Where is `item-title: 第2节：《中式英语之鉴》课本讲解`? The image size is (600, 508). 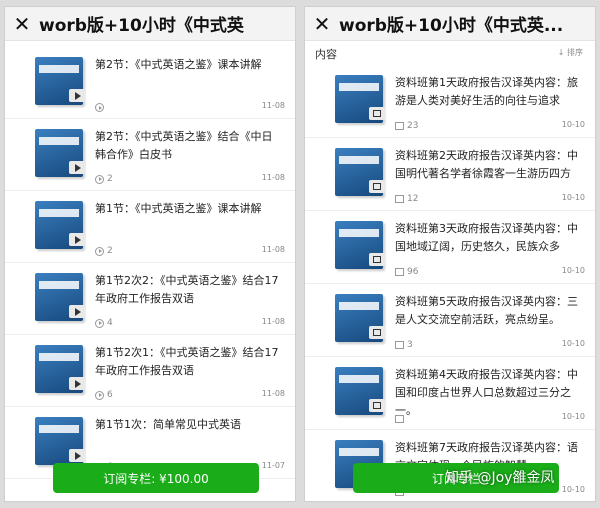 item-title: 第2节：《中式英语之鉴》课本讲解 is located at coordinates (178, 64).